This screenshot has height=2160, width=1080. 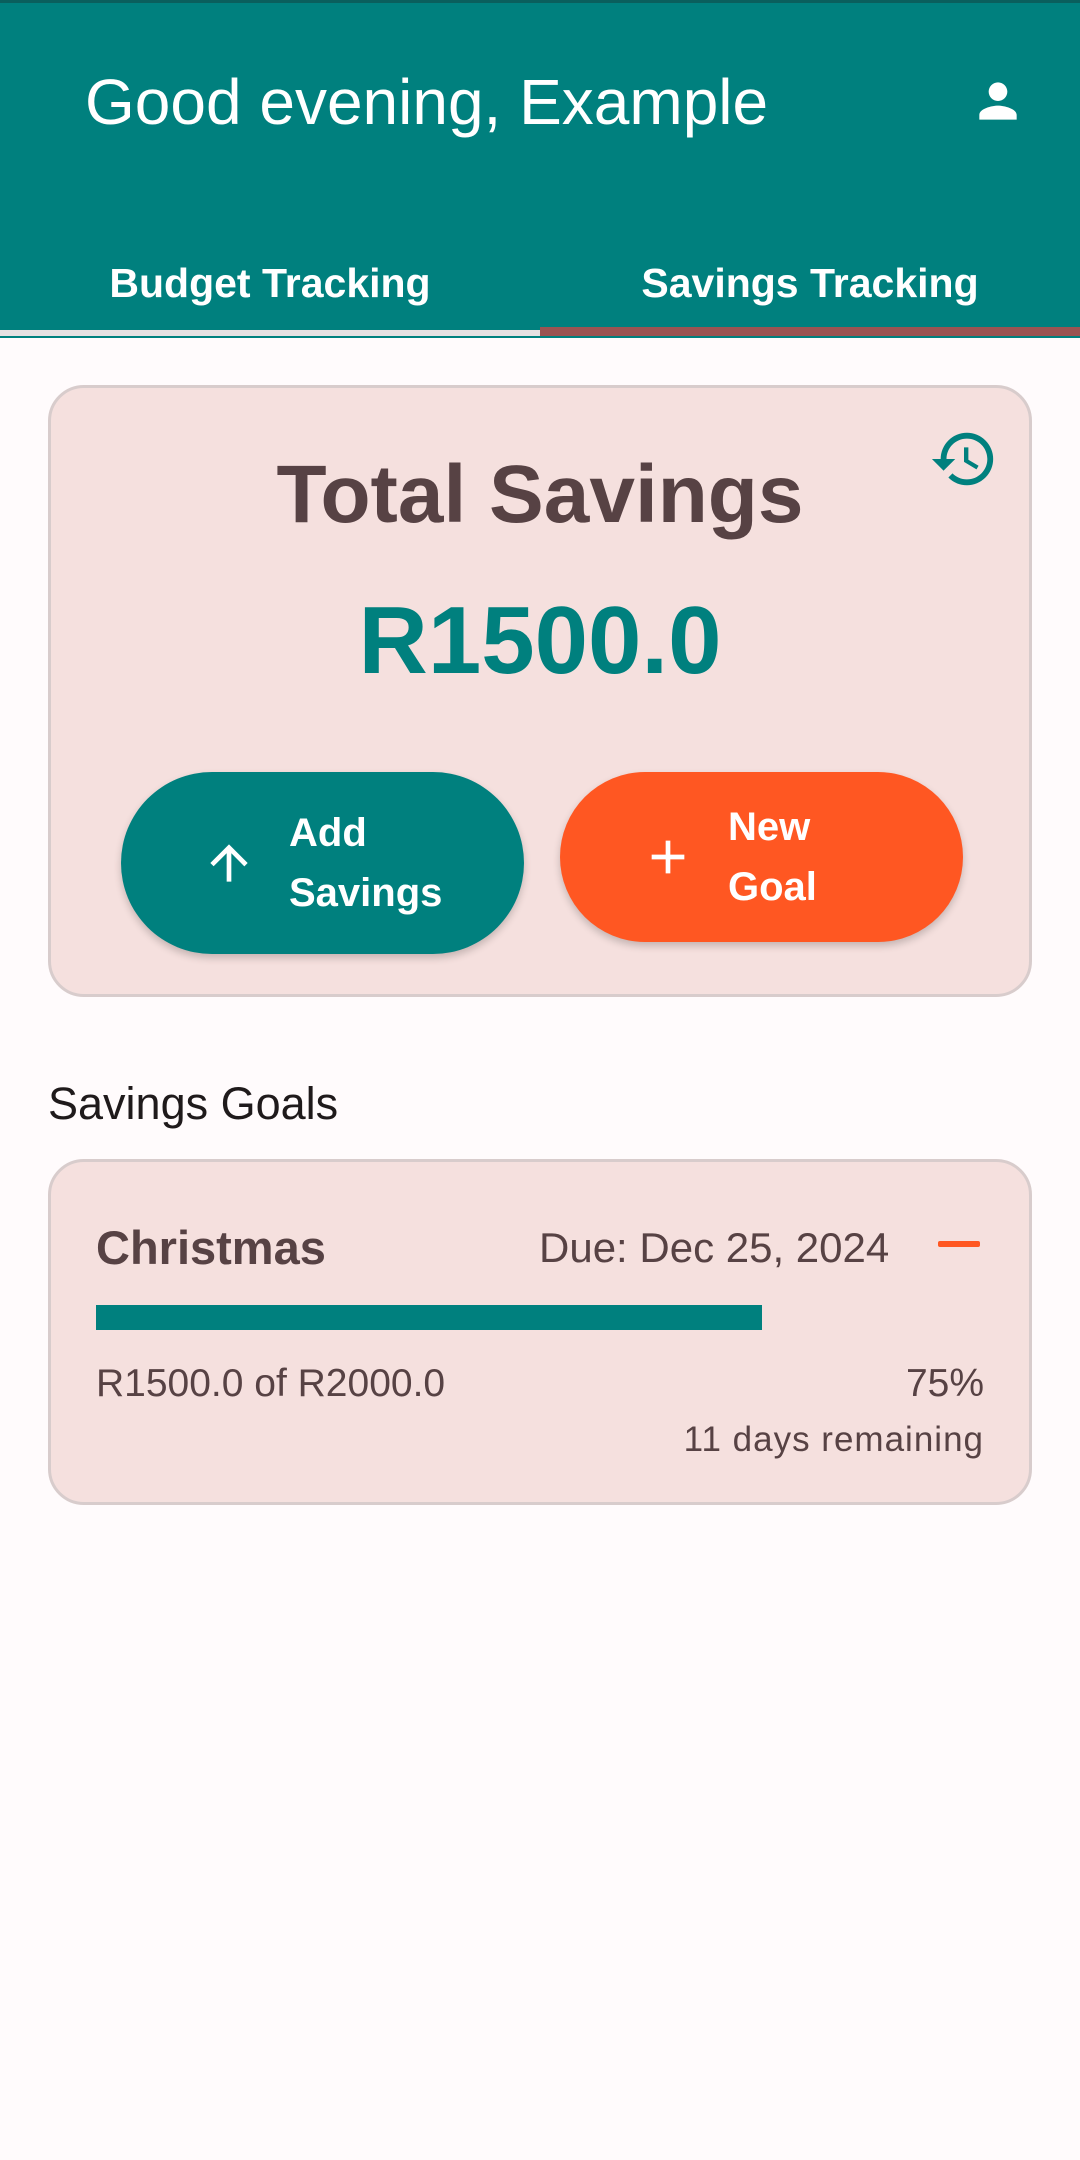 What do you see at coordinates (540, 640) in the screenshot?
I see `total-savings-amount: R1500.0` at bounding box center [540, 640].